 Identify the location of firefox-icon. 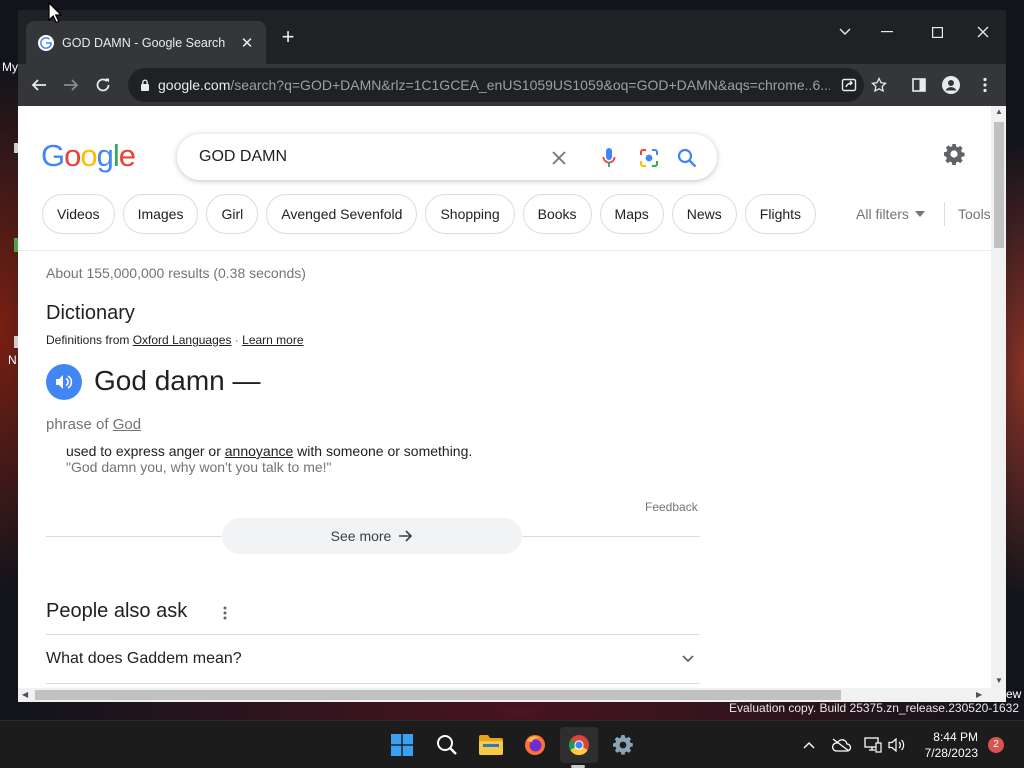
(535, 745).